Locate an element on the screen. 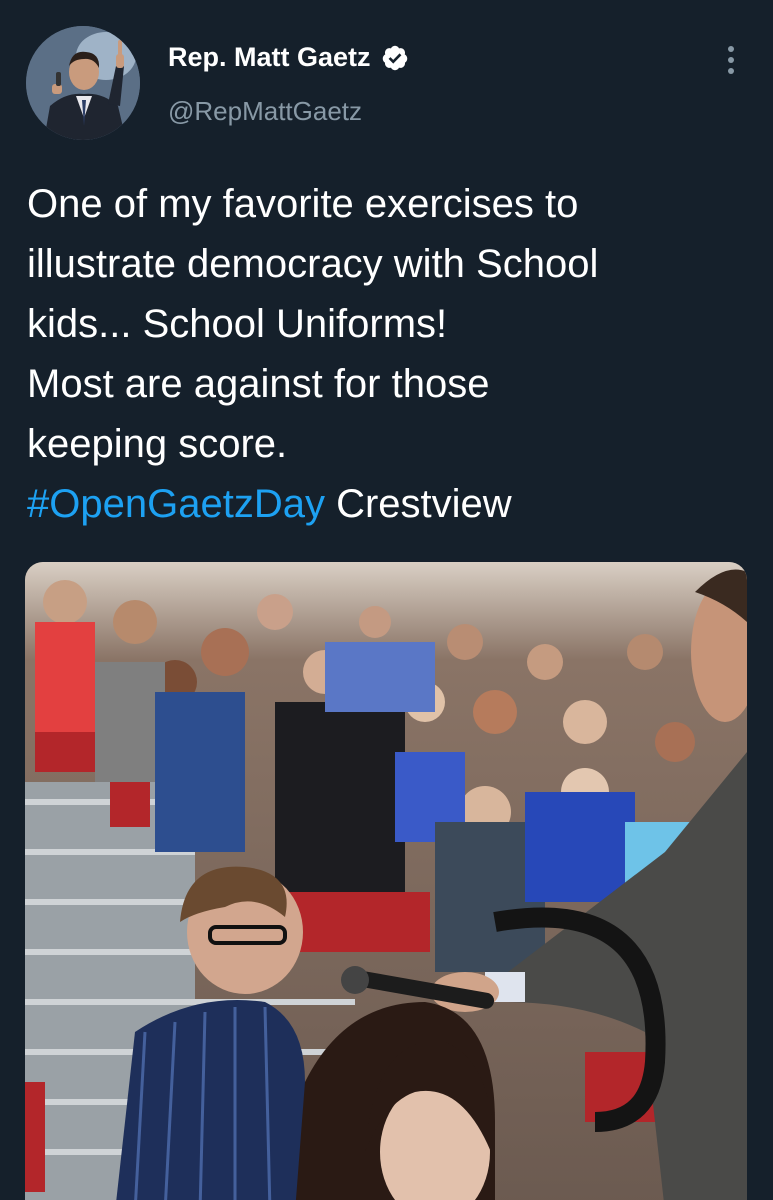 This screenshot has width=773, height=1200. author-name-row: Rep. Matt Gaetz is located at coordinates (288, 57).